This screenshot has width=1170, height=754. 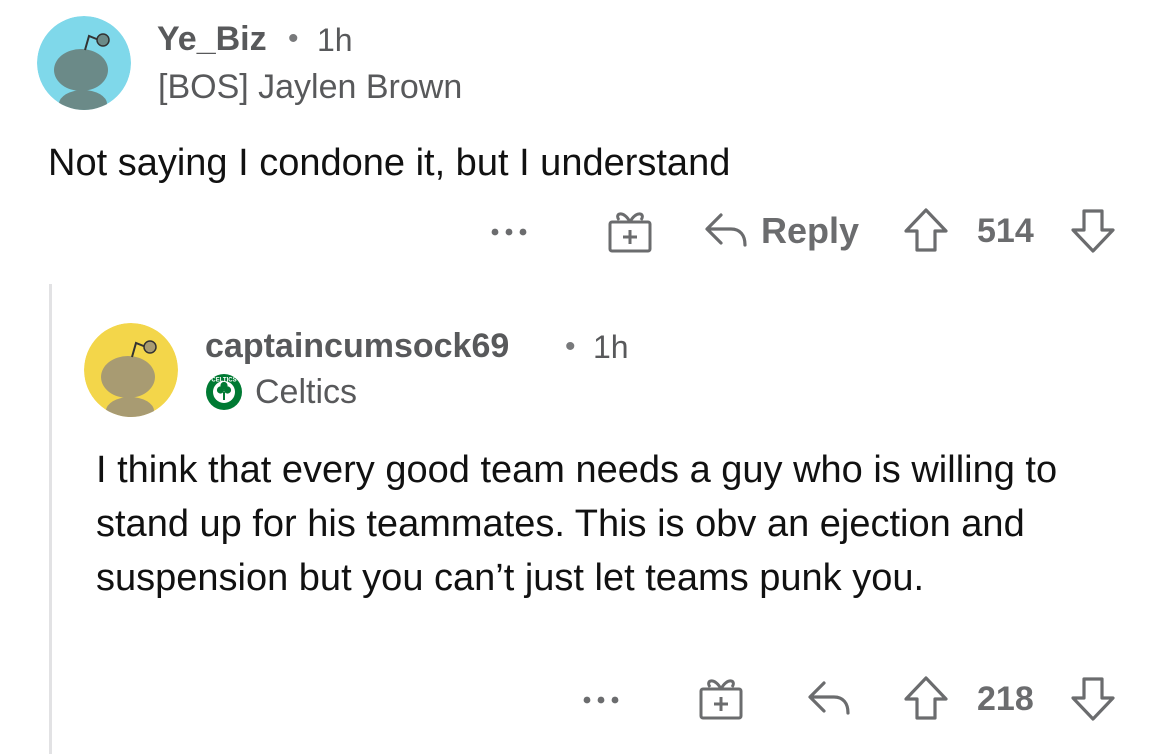 What do you see at coordinates (310, 87) in the screenshot?
I see `user-flair: [BOS] Jaylen Brown` at bounding box center [310, 87].